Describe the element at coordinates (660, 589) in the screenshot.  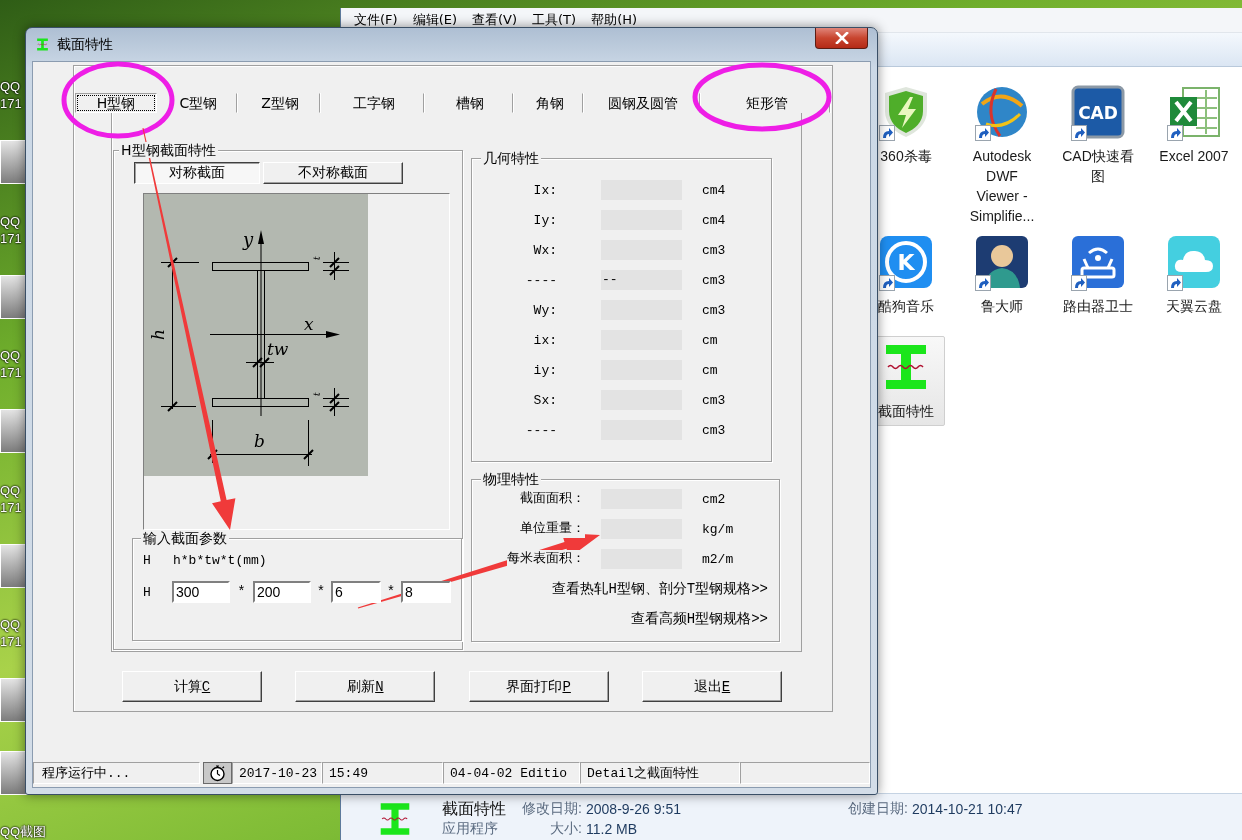
I see `spec-link: 查看热轧H型钢、剖分T型钢规格>>` at that location.